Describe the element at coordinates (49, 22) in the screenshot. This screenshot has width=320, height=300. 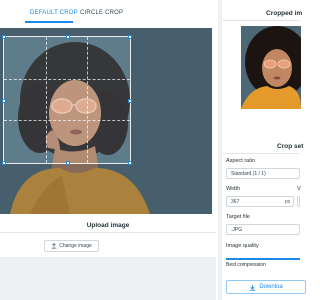
I see `active-tab-indicator` at that location.